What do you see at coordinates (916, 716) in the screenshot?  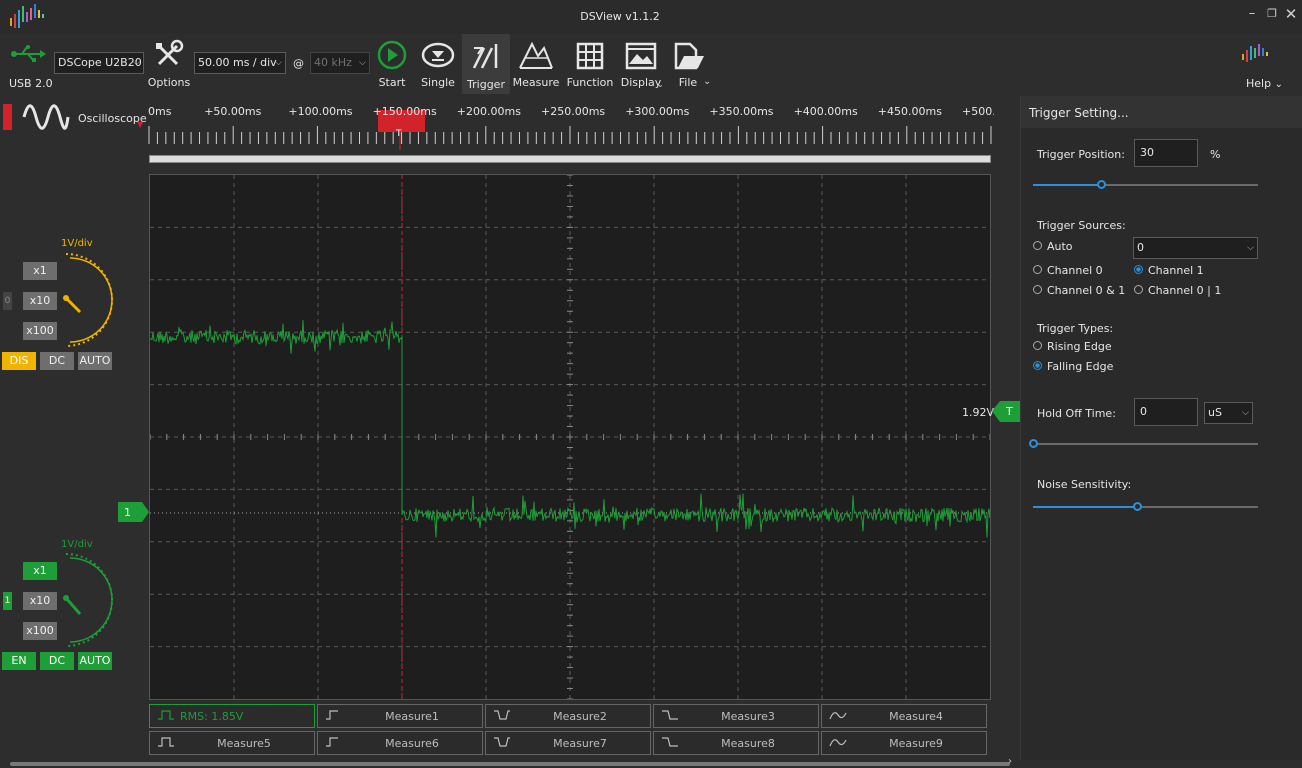 I see `measure-label: Measure4` at bounding box center [916, 716].